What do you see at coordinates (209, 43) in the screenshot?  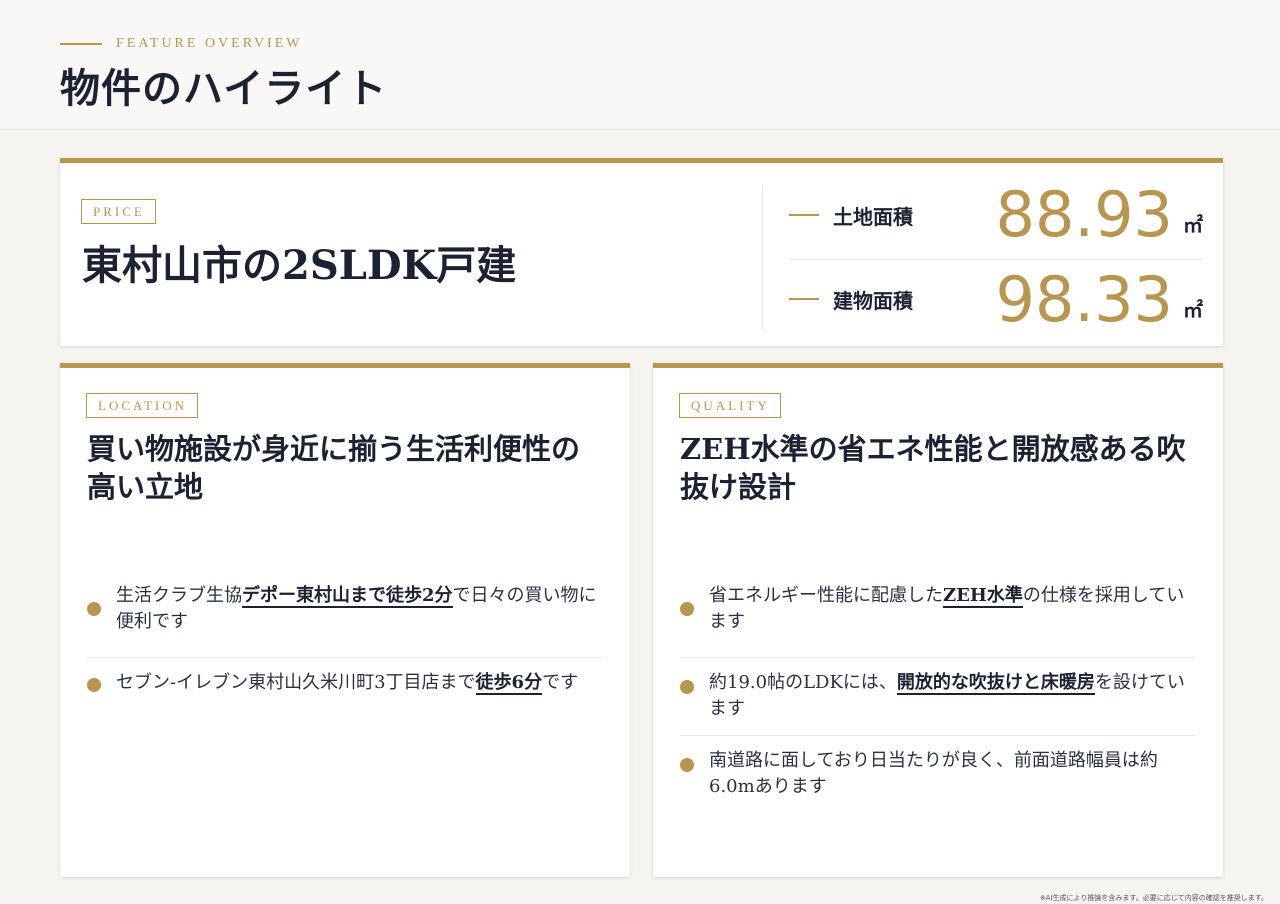 I see `eyebrow-text: FEATURE OVERVIEW` at bounding box center [209, 43].